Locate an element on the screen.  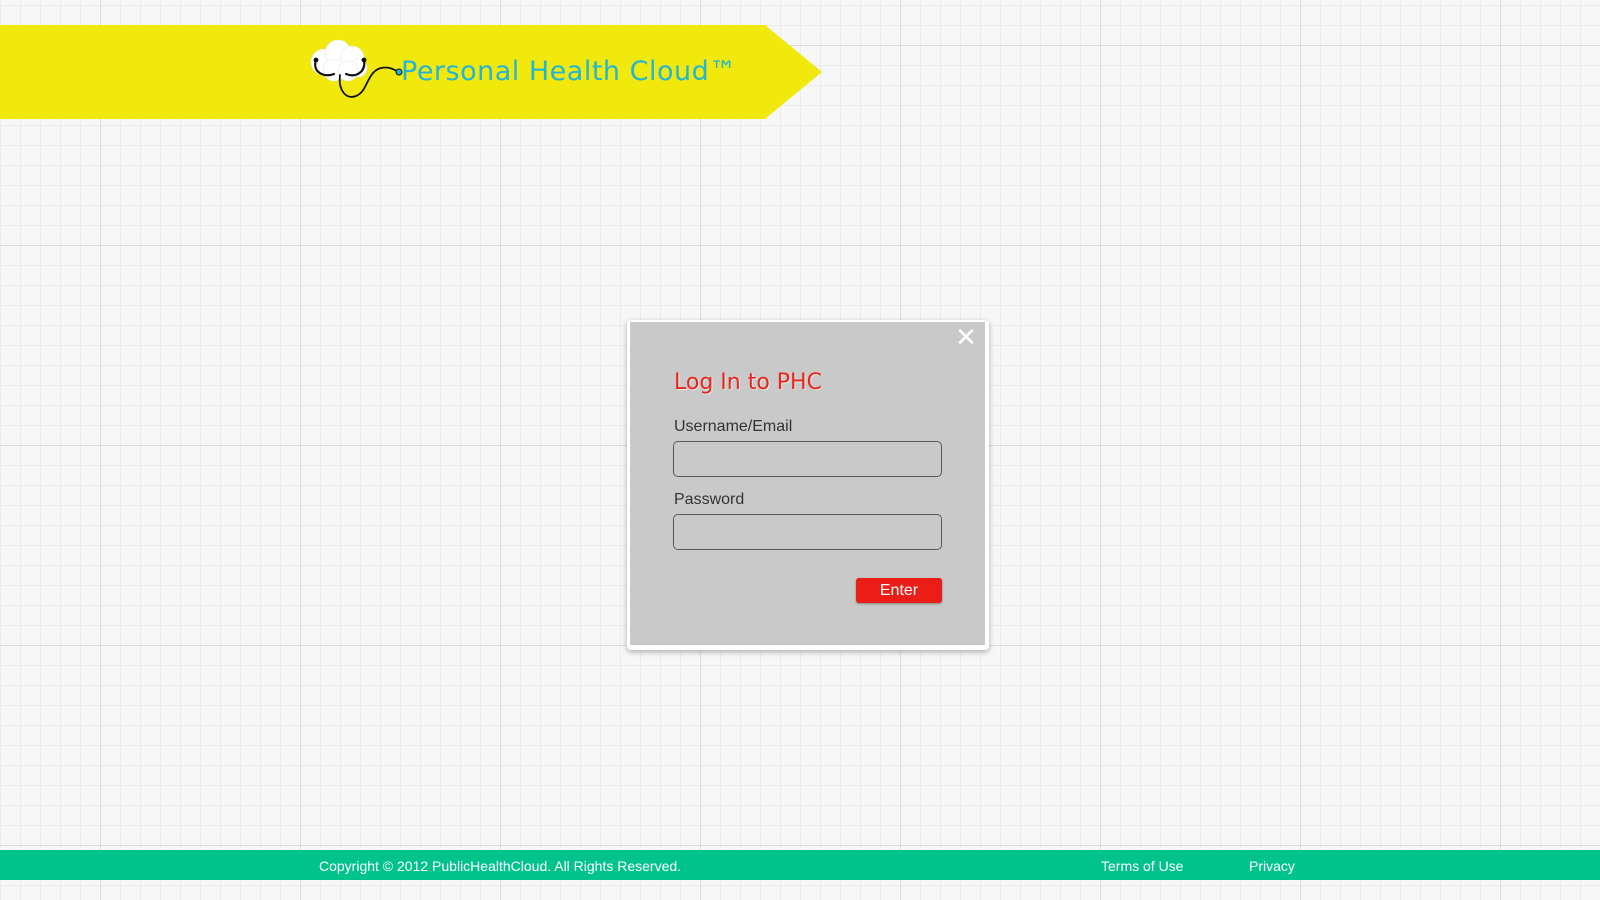
brand-logo: Personal Health Cloud™ is located at coordinates (538, 71).